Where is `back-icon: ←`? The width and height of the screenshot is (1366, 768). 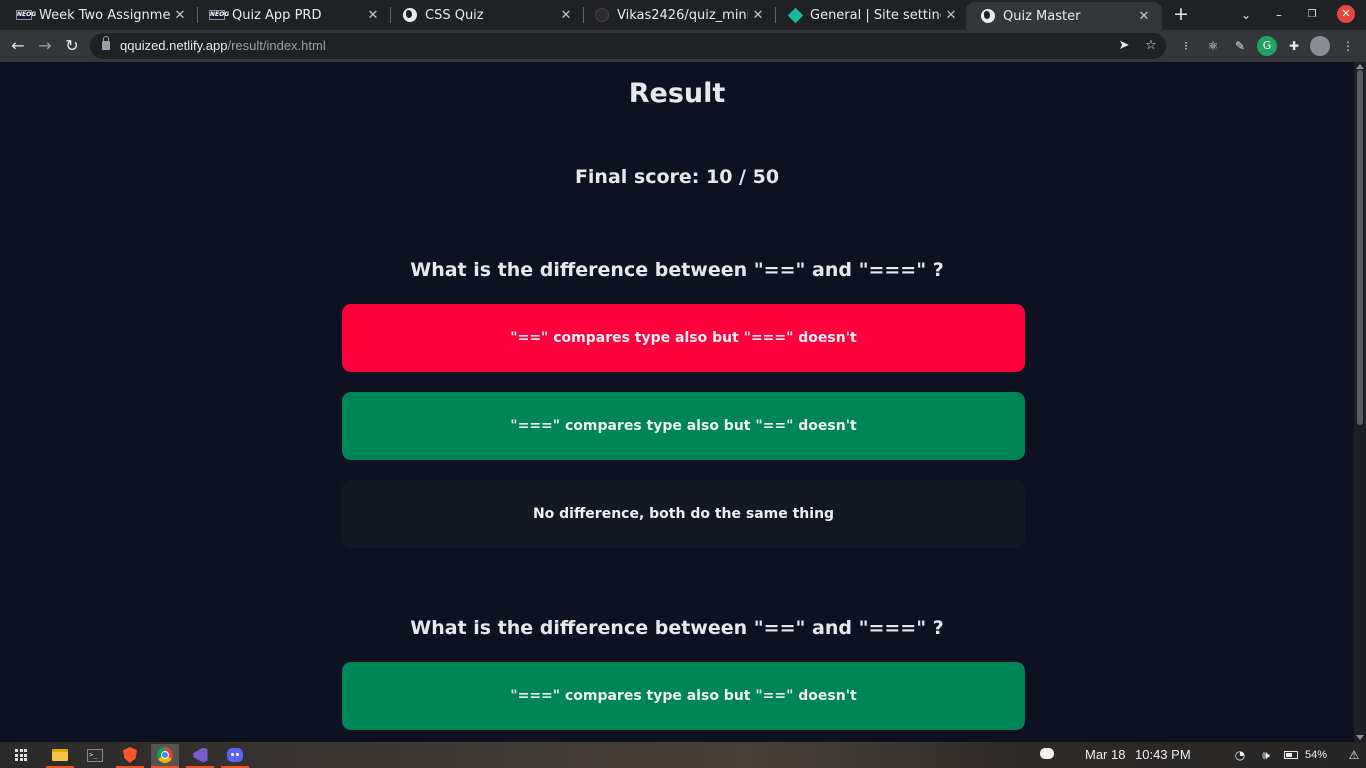
back-icon: ← is located at coordinates (18, 46).